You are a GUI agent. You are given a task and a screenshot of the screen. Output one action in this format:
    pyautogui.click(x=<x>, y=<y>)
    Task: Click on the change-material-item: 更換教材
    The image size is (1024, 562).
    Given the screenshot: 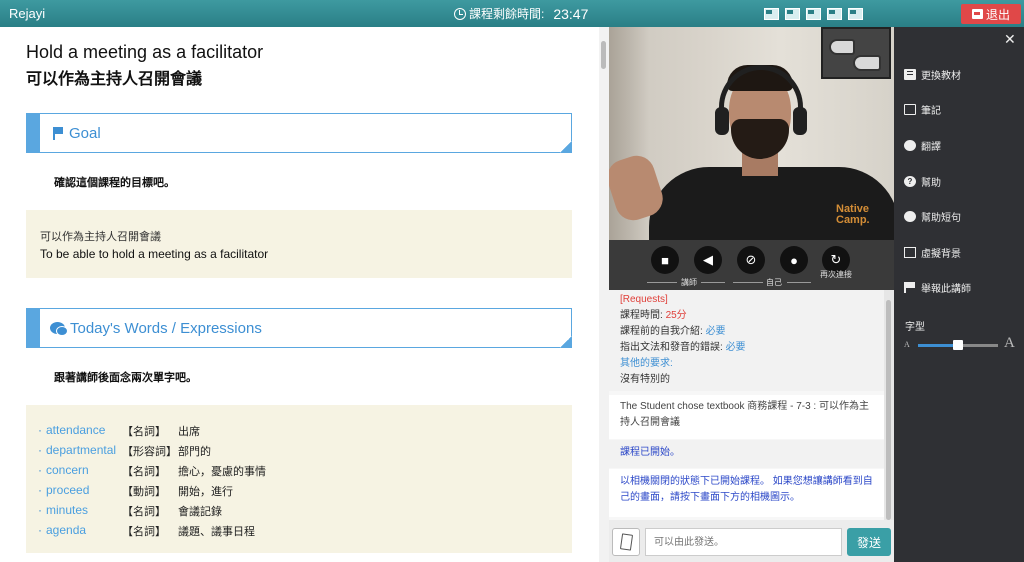 What is the action you would take?
    pyautogui.click(x=932, y=74)
    